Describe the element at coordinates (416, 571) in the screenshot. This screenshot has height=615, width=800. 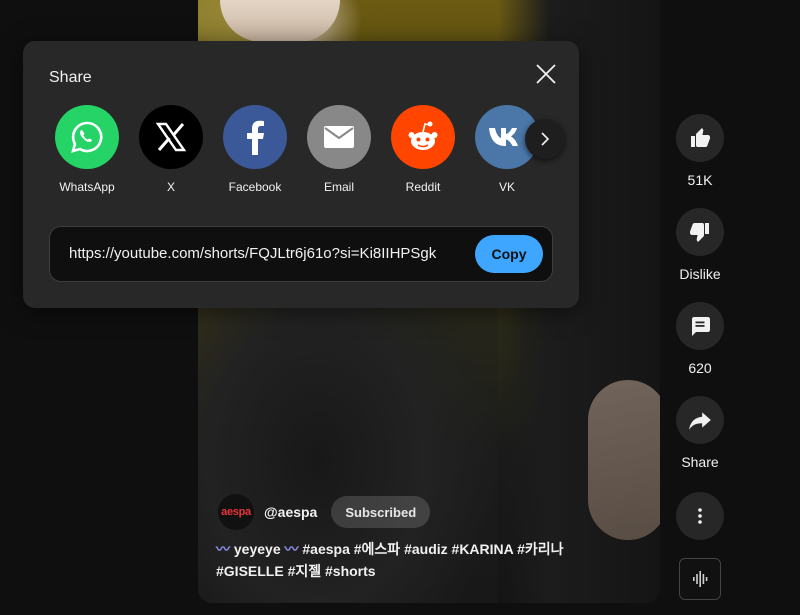
I see `description-hashtags-line2: #GISELLE #지젤 #shorts` at that location.